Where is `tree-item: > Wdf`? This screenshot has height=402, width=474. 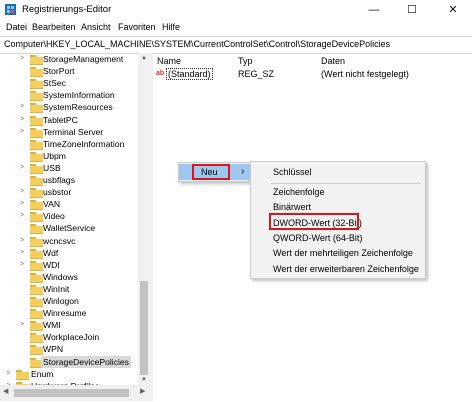 tree-item: > Wdf is located at coordinates (75, 253).